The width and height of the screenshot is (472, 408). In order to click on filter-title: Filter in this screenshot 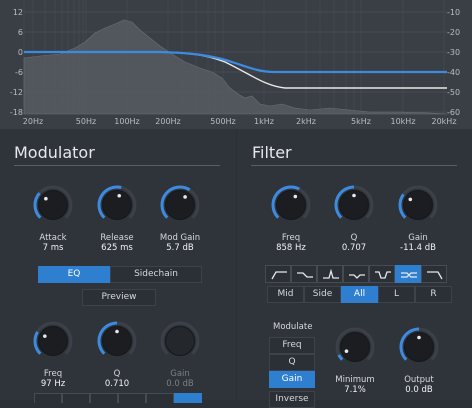, I will do `click(272, 152)`.